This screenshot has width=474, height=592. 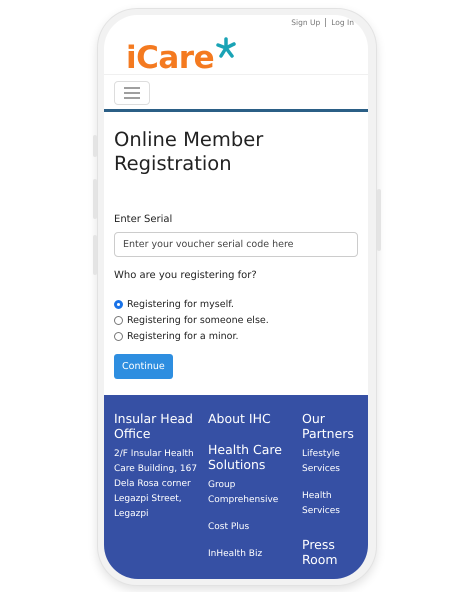 What do you see at coordinates (251, 493) in the screenshot?
I see `footer-link: Group Comprehensive` at bounding box center [251, 493].